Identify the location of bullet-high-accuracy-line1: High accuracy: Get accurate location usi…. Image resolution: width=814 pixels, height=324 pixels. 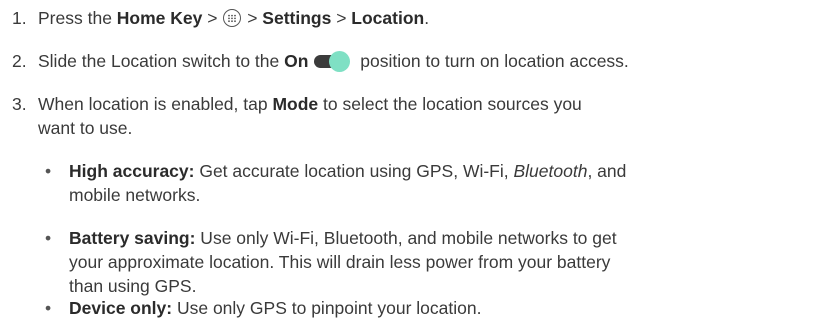
(347, 171).